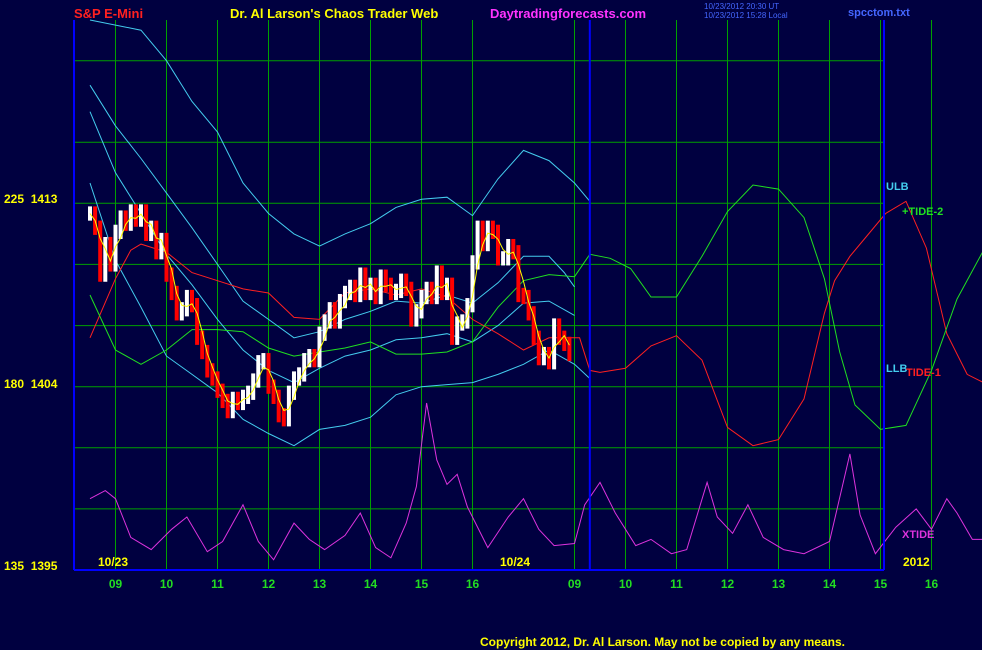 This screenshot has width=982, height=650. I want to click on date-label-1: 10/23, so click(113, 562).